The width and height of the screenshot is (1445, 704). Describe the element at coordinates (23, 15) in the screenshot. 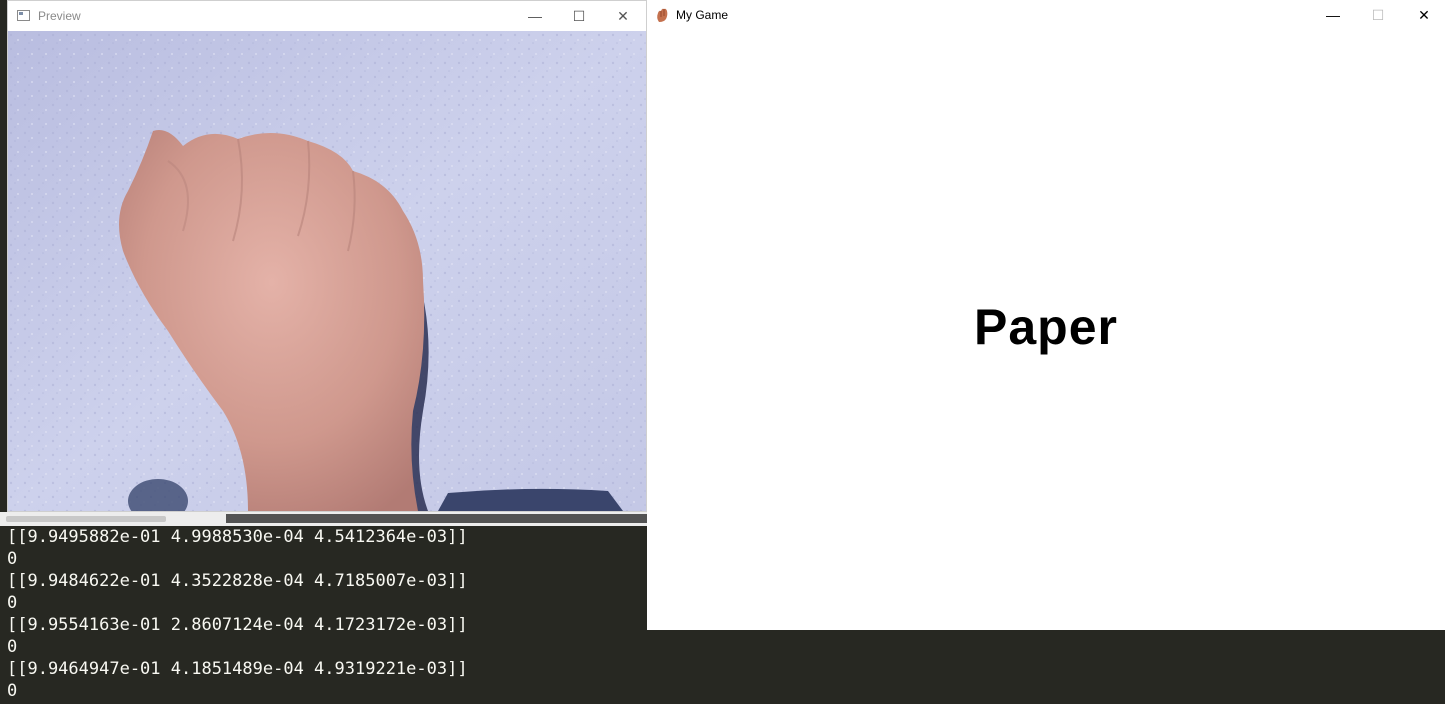

I see `window-app-icon` at that location.